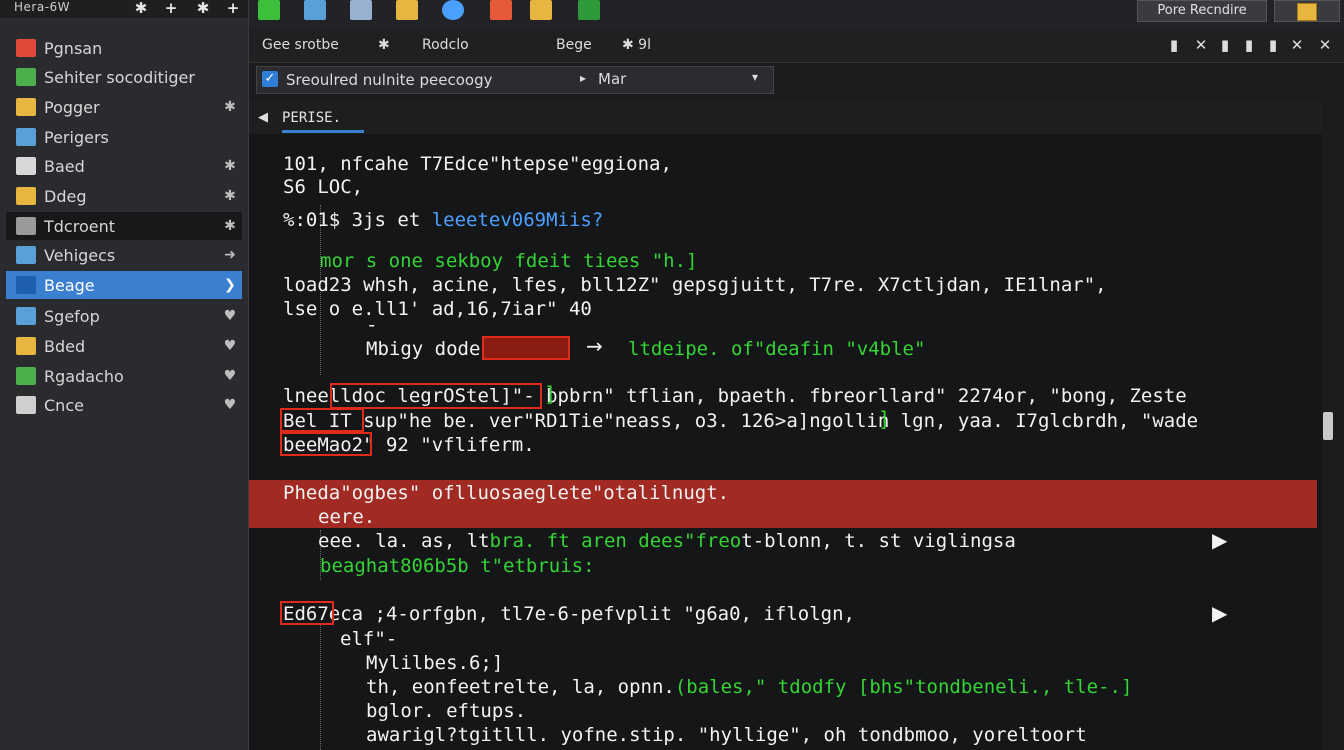 This screenshot has height=750, width=1344. I want to click on sidebar-item-label: Baed, so click(64, 166).